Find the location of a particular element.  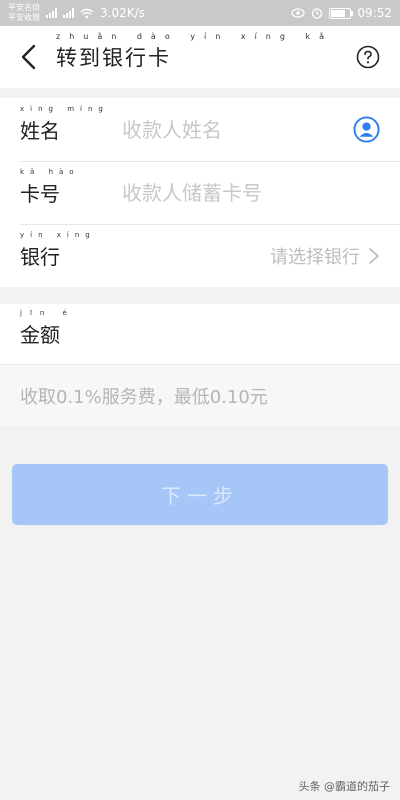

help-icon is located at coordinates (368, 57).